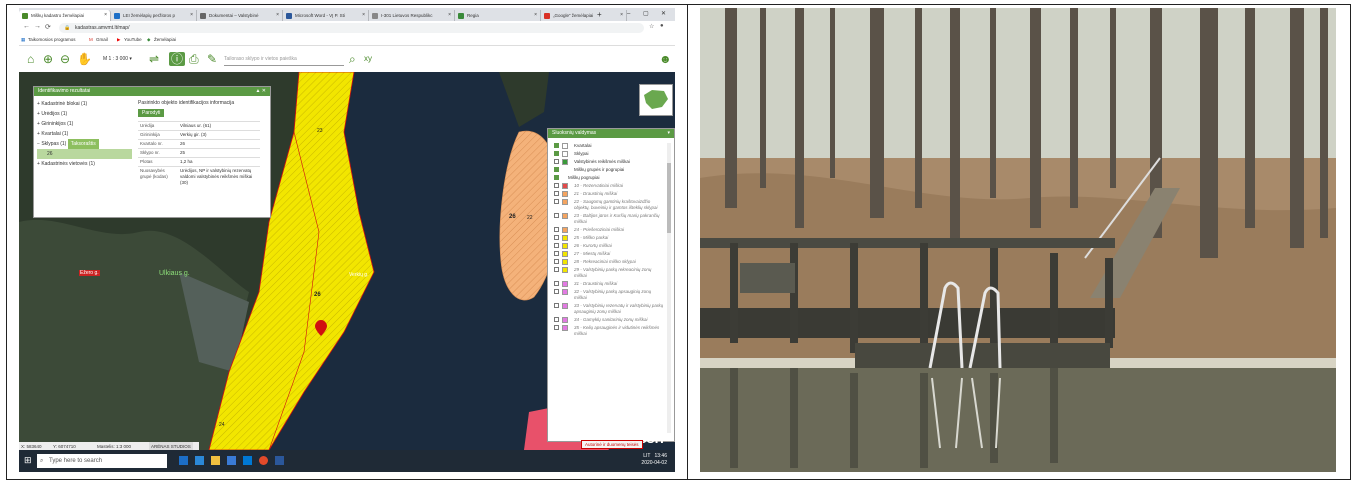 This screenshot has height=484, width=1356. What do you see at coordinates (609, 186) in the screenshot?
I see `layer-item: 10 - Rezervatiniai miškai` at bounding box center [609, 186].